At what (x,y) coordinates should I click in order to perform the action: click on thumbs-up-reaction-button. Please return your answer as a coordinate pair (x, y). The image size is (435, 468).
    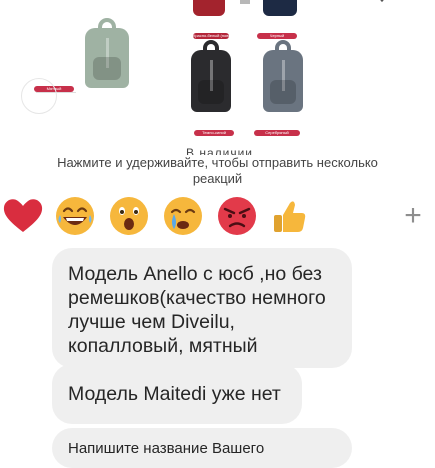
    Looking at the image, I should click on (289, 216).